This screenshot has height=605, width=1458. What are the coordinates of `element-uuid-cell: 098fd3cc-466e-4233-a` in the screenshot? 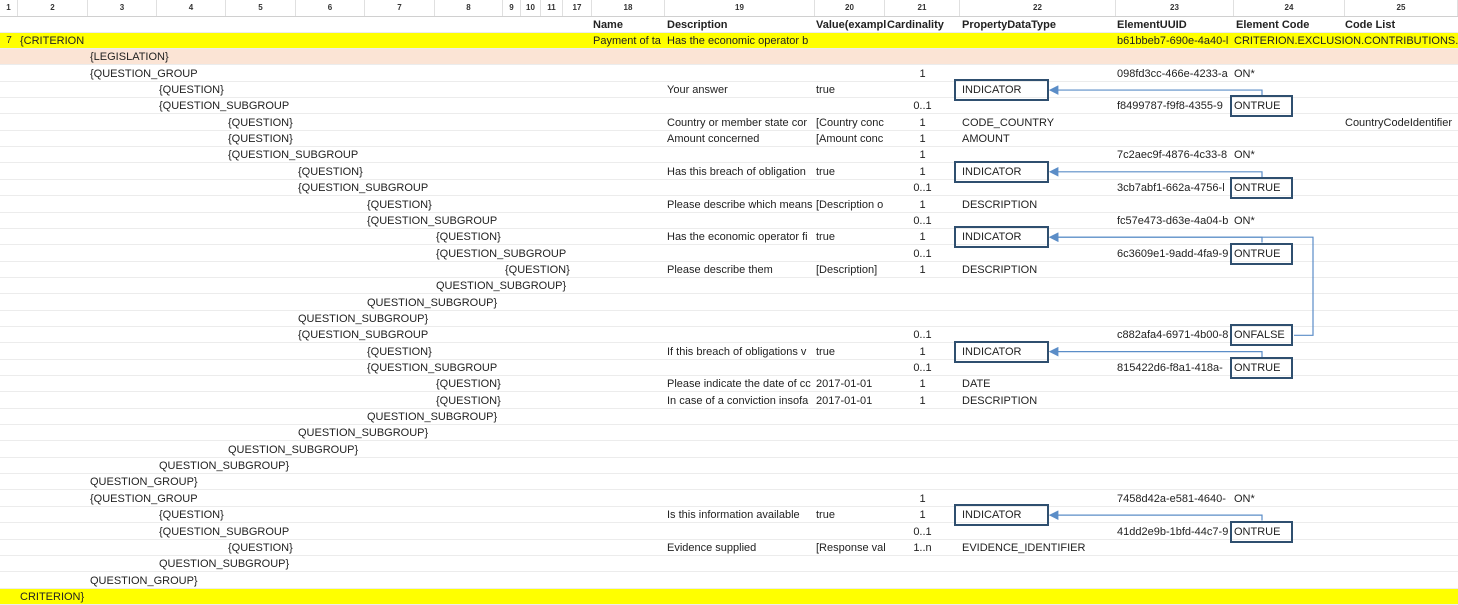 It's located at (1175, 74).